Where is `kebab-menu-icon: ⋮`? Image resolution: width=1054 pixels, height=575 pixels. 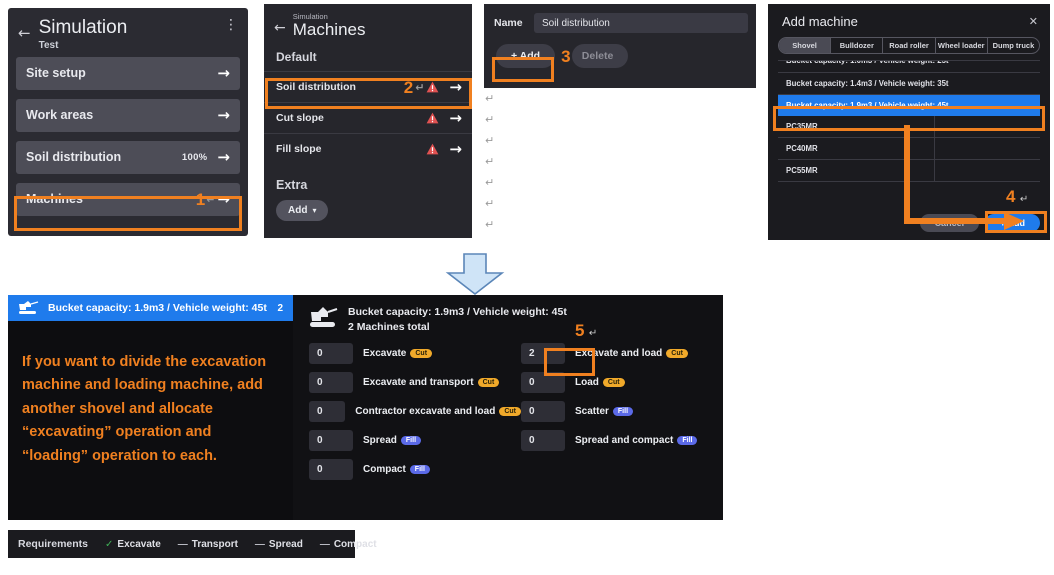 kebab-menu-icon: ⋮ is located at coordinates (231, 25).